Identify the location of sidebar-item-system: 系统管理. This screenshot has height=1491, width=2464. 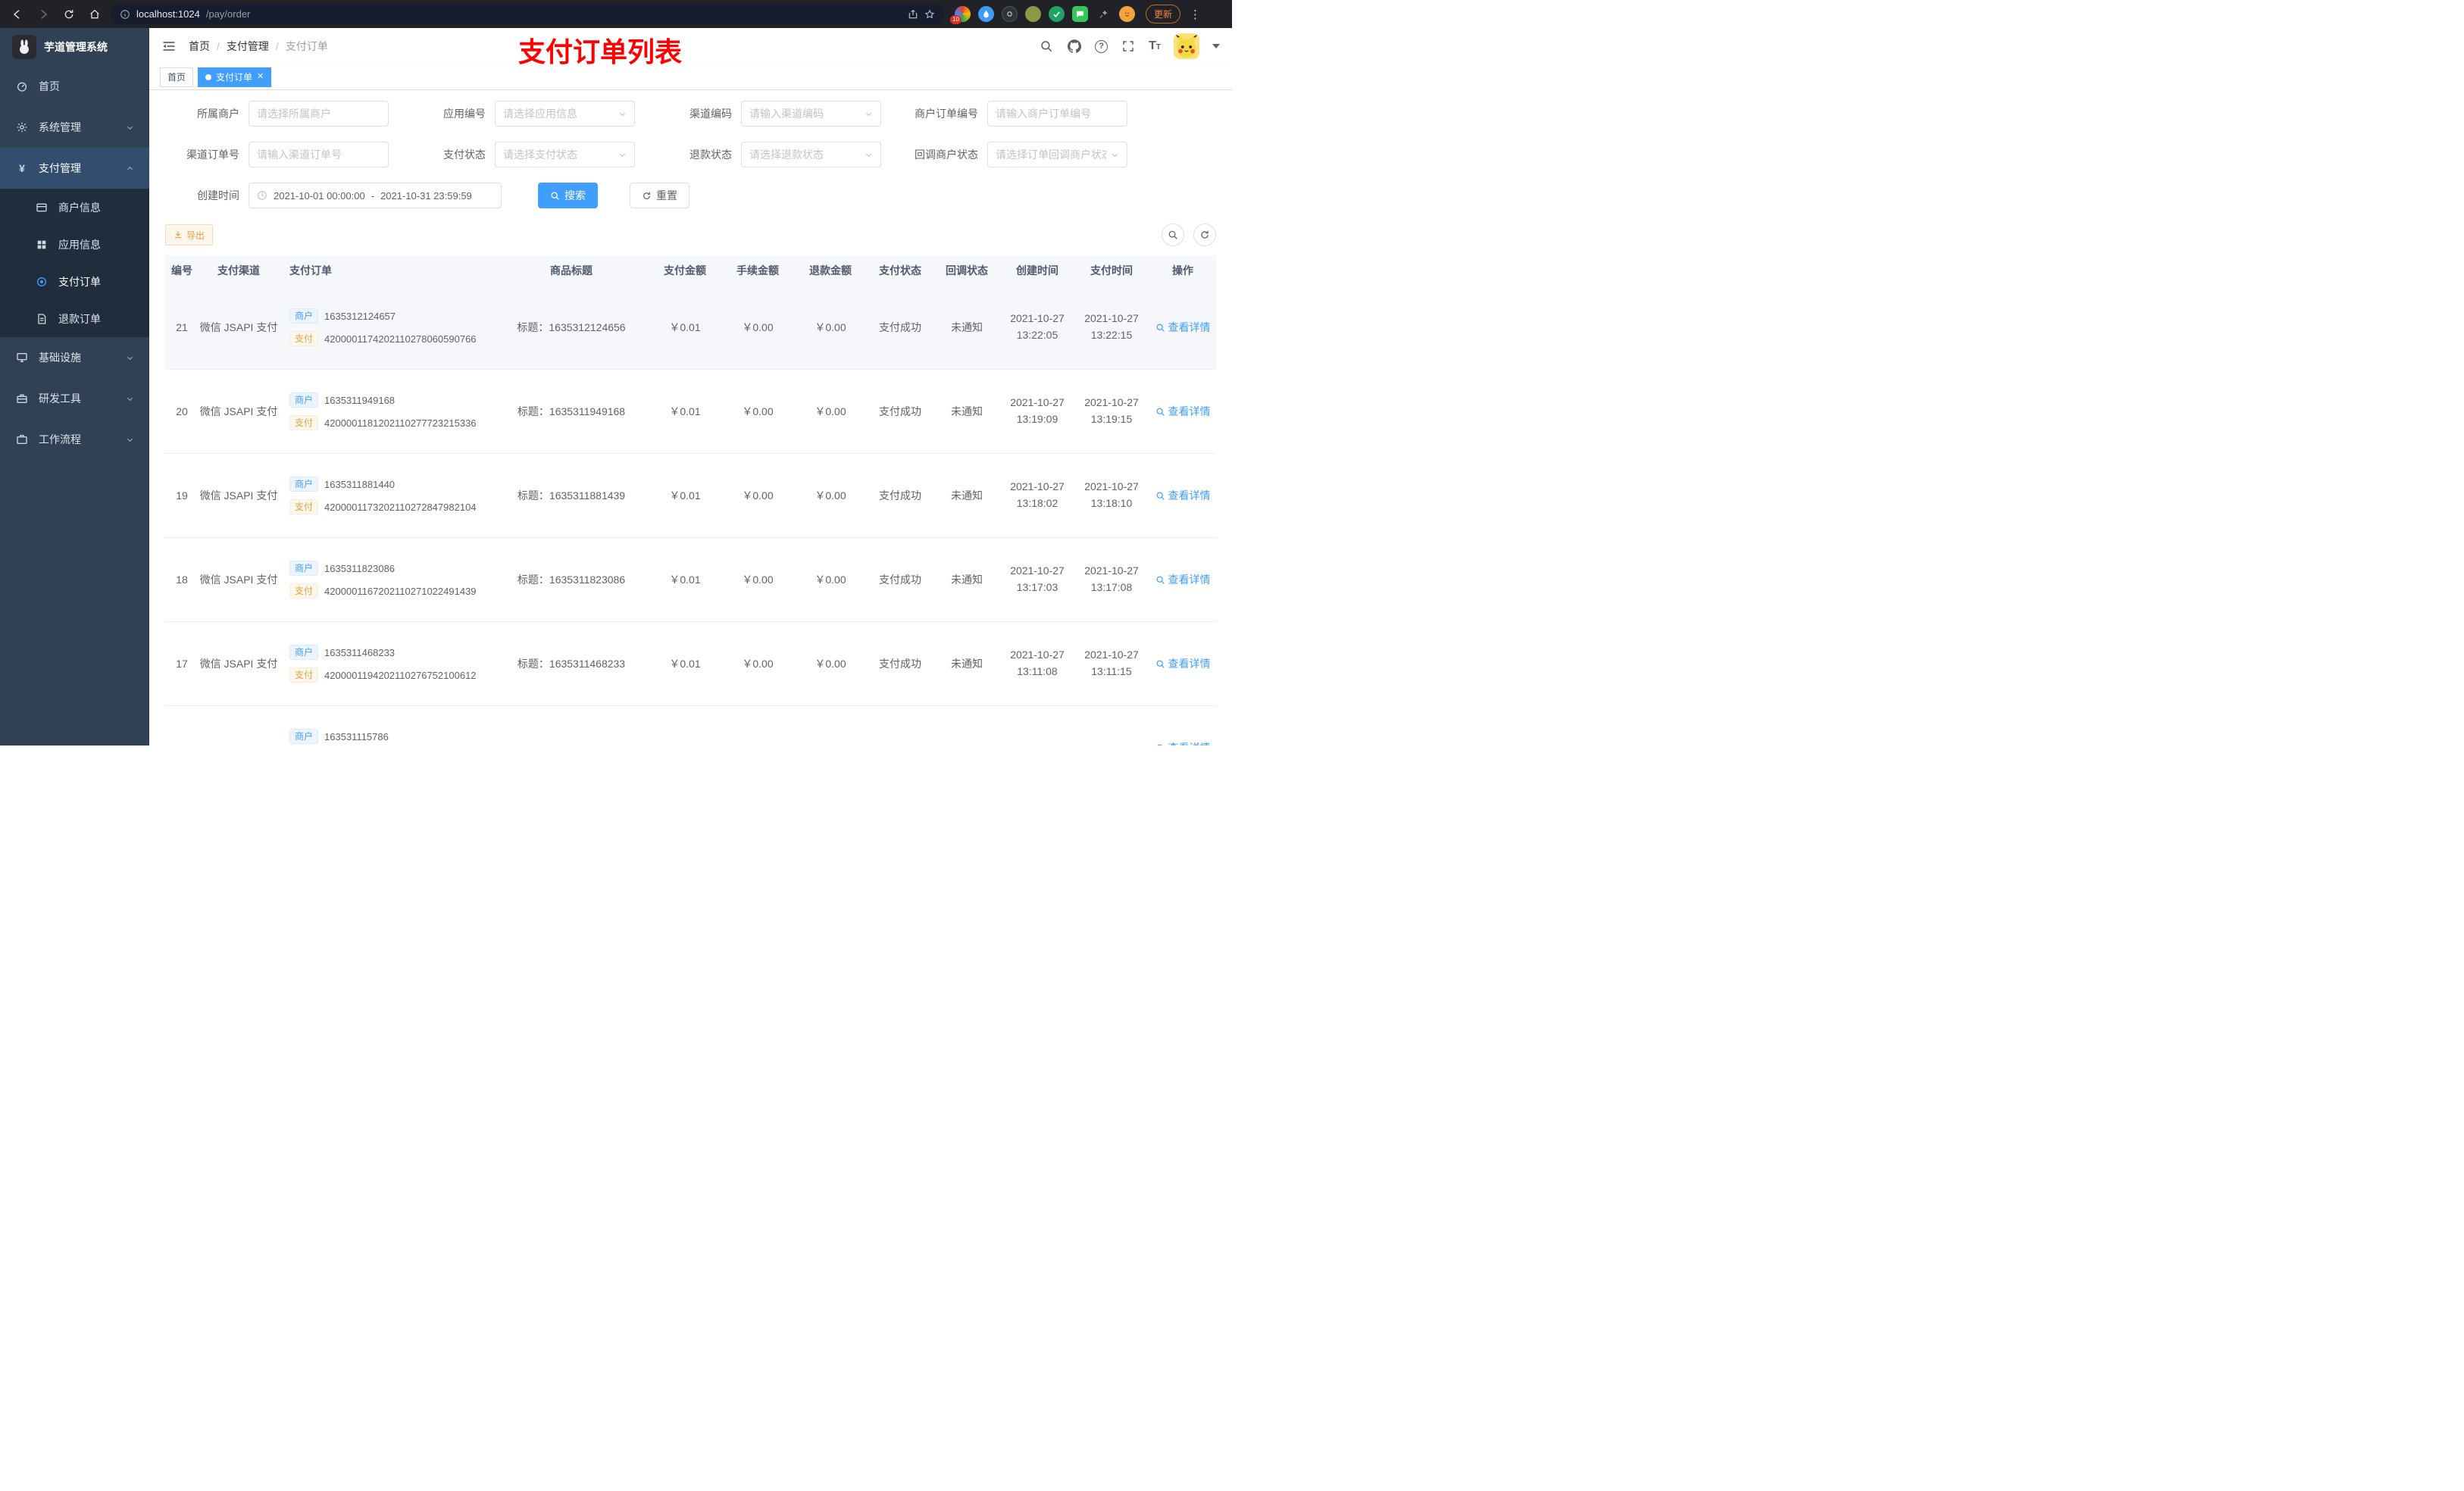
(74, 127).